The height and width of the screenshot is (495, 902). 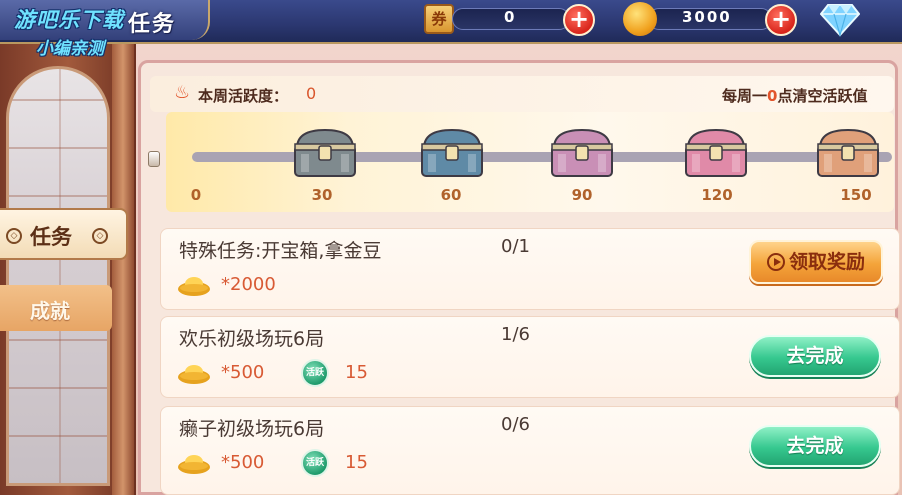 I want to click on task-row: 癞子初级场玩6局 0/6 *500 活跃 15 去完成, so click(x=530, y=450).